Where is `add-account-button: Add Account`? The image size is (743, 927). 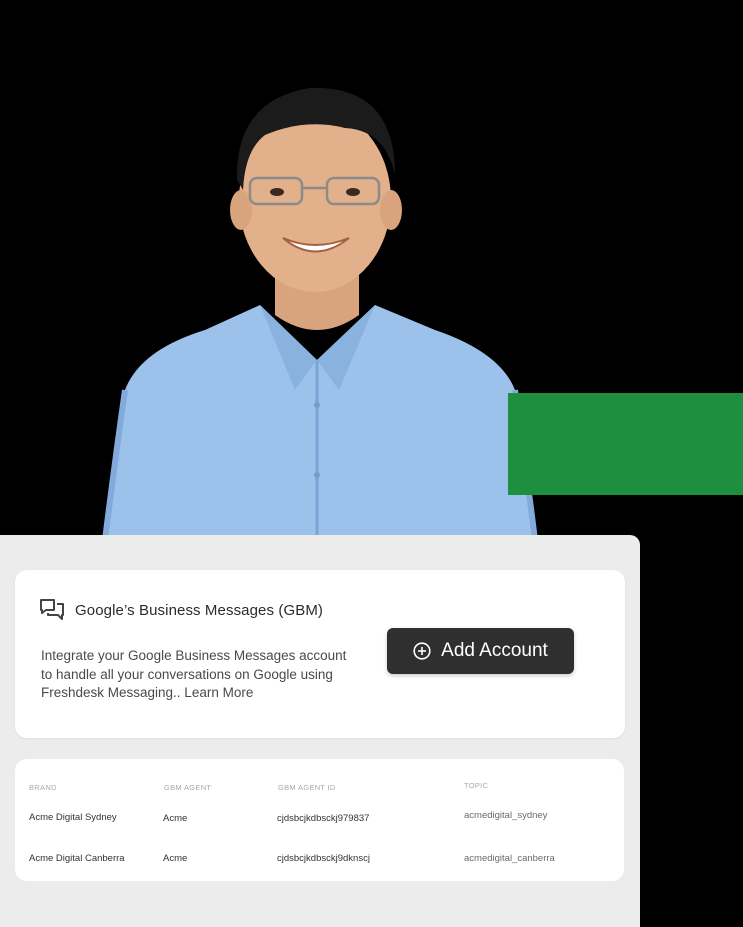
add-account-button: Add Account is located at coordinates (480, 651).